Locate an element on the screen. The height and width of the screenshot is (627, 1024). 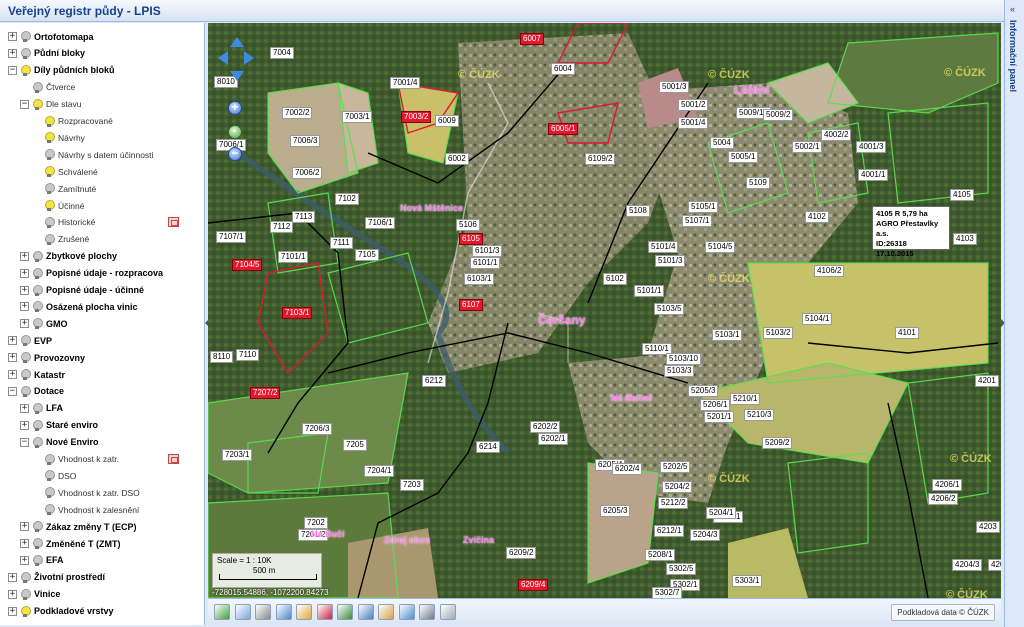
parcel-label: 5103/1 is located at coordinates (727, 335).